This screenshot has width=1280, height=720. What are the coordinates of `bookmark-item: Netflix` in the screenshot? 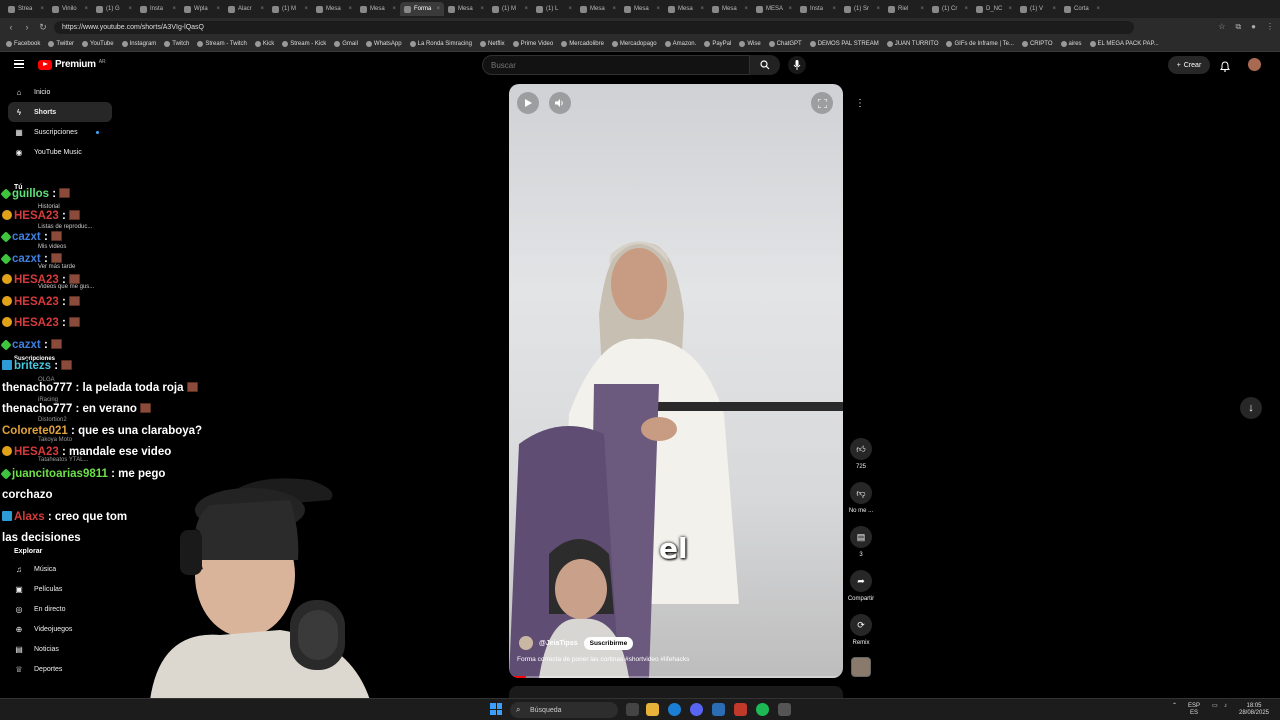 It's located at (492, 43).